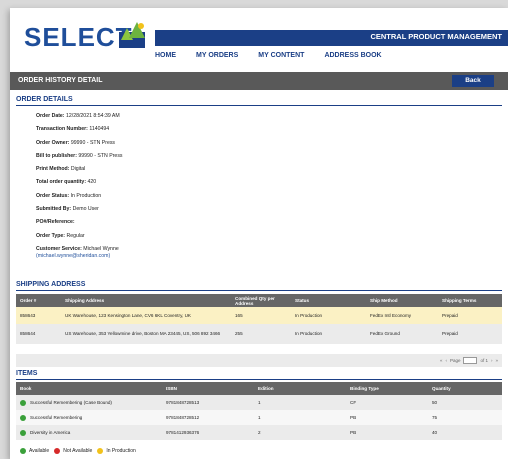 The height and width of the screenshot is (459, 508). Describe the element at coordinates (259, 379) in the screenshot. I see `items-divider` at that location.